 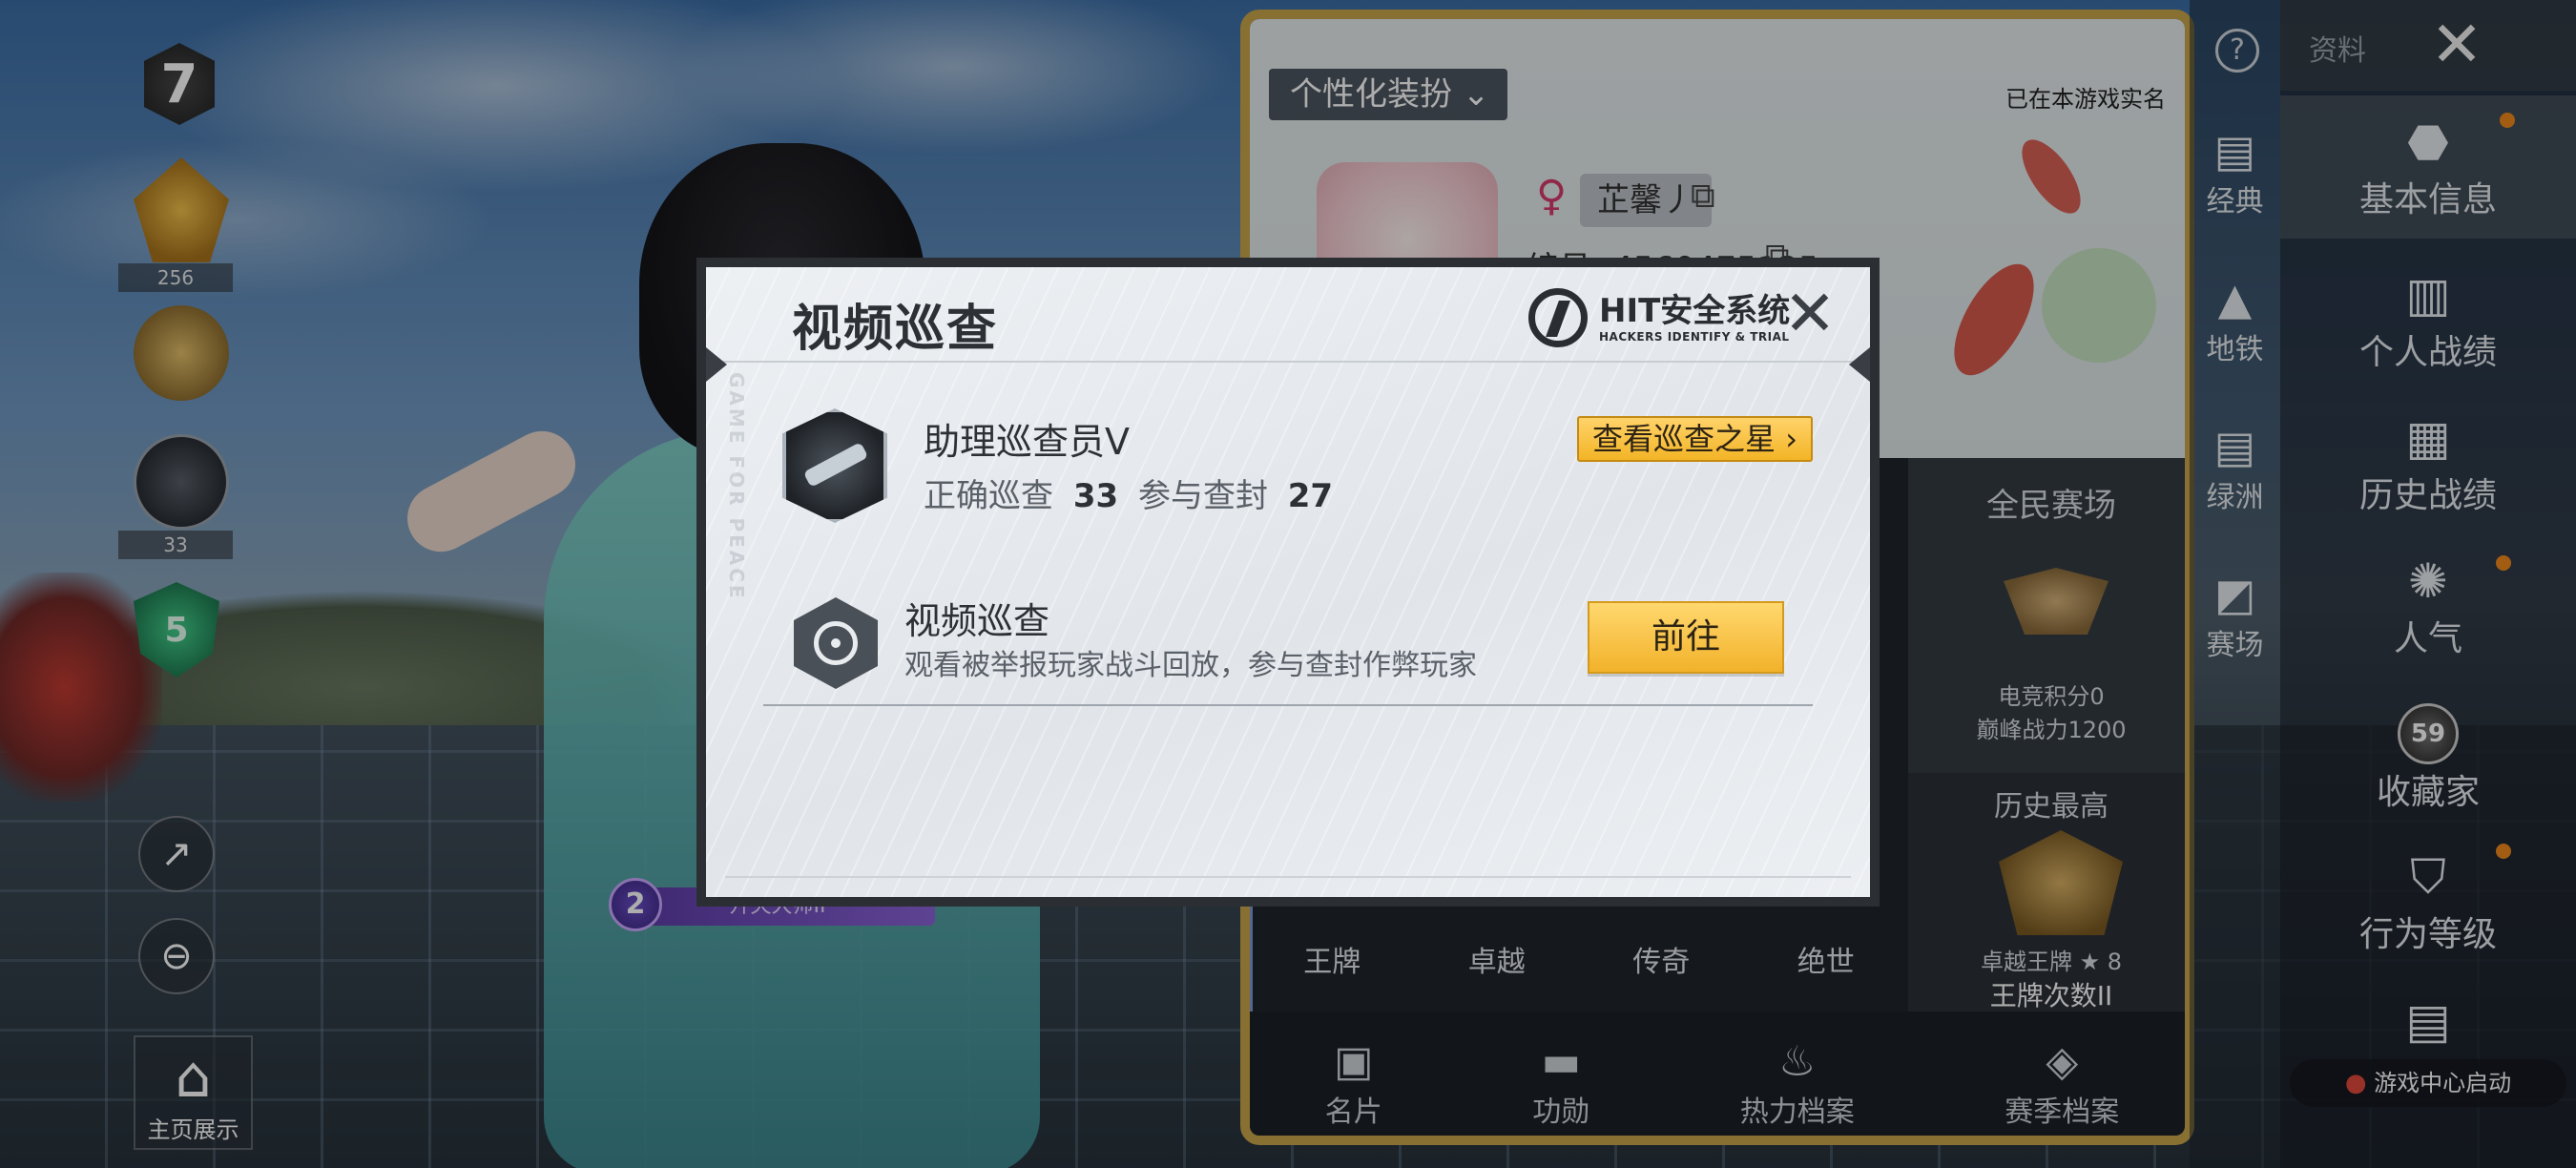 I want to click on video-patrol-task: 视频巡查 观看被举报玩家战斗回放，参与查封作弊玩家 前往, so click(x=1288, y=644).